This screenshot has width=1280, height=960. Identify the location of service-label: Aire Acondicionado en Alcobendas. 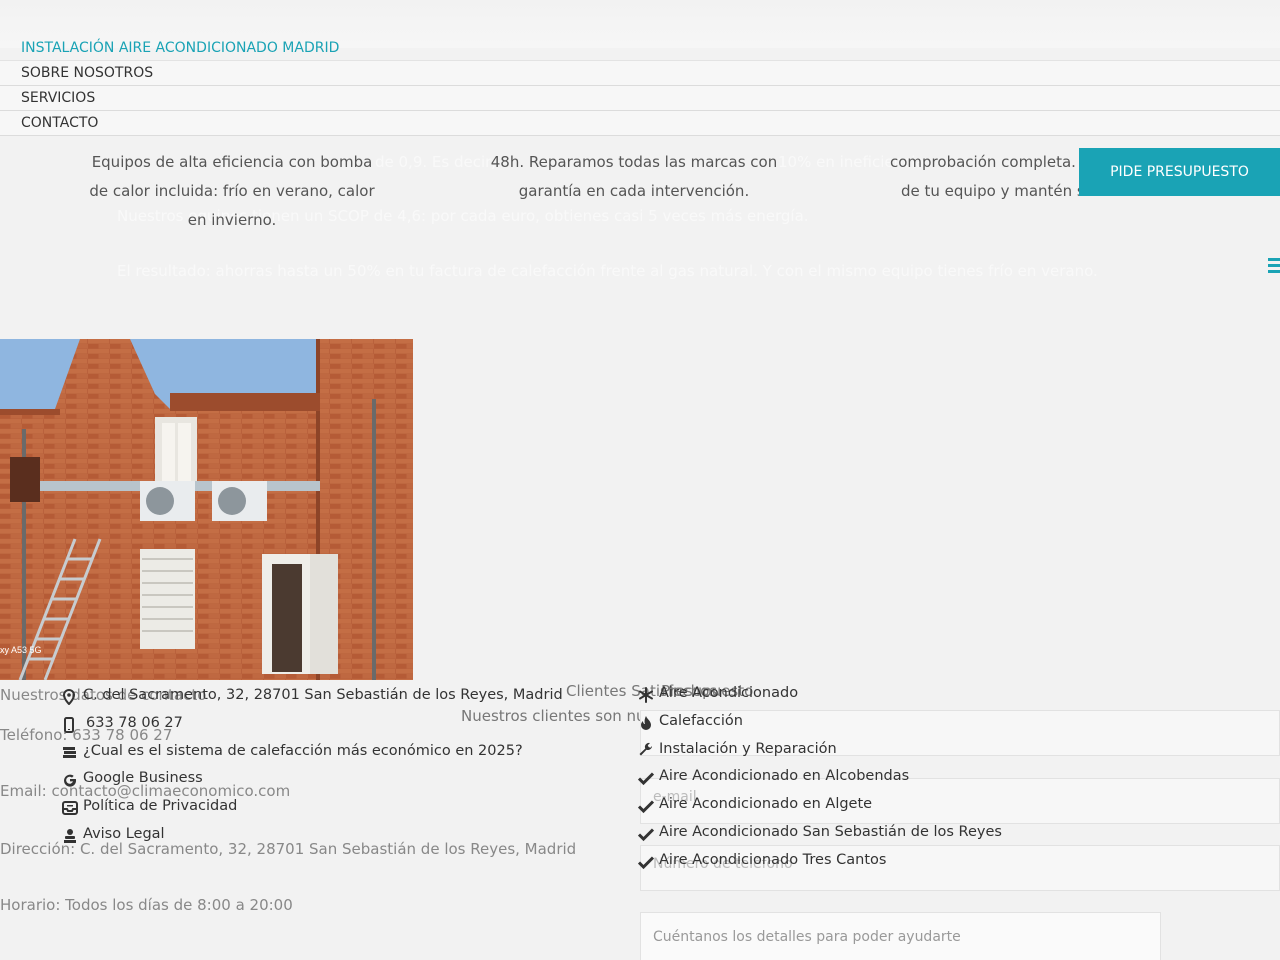
(784, 776).